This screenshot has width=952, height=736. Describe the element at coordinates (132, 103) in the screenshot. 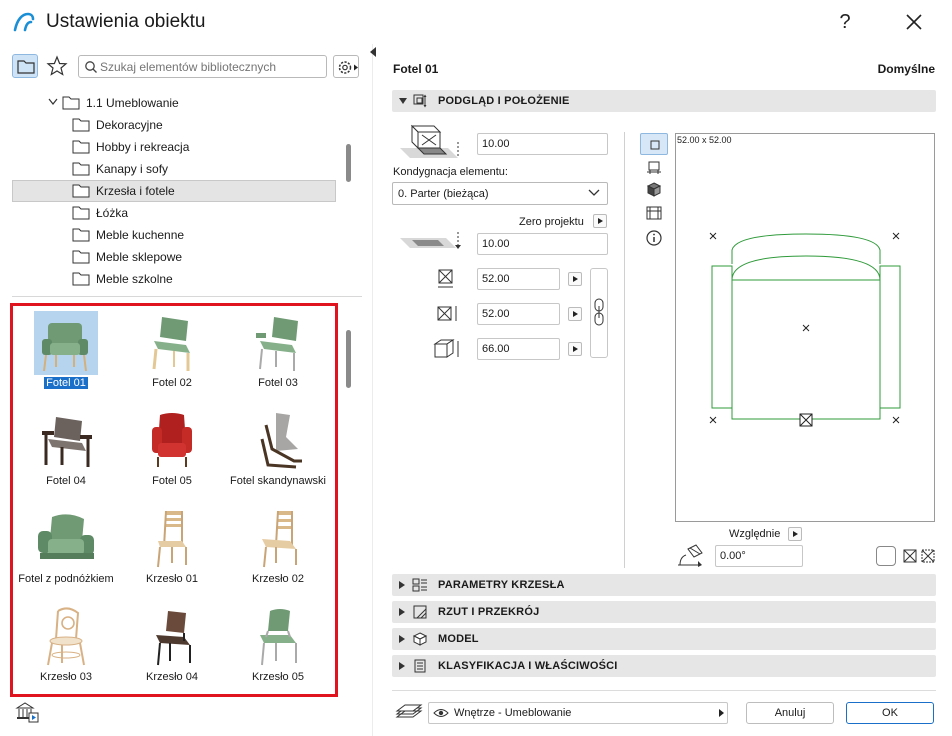

I see `tree-item-label: 1.1 Umeblowanie` at that location.